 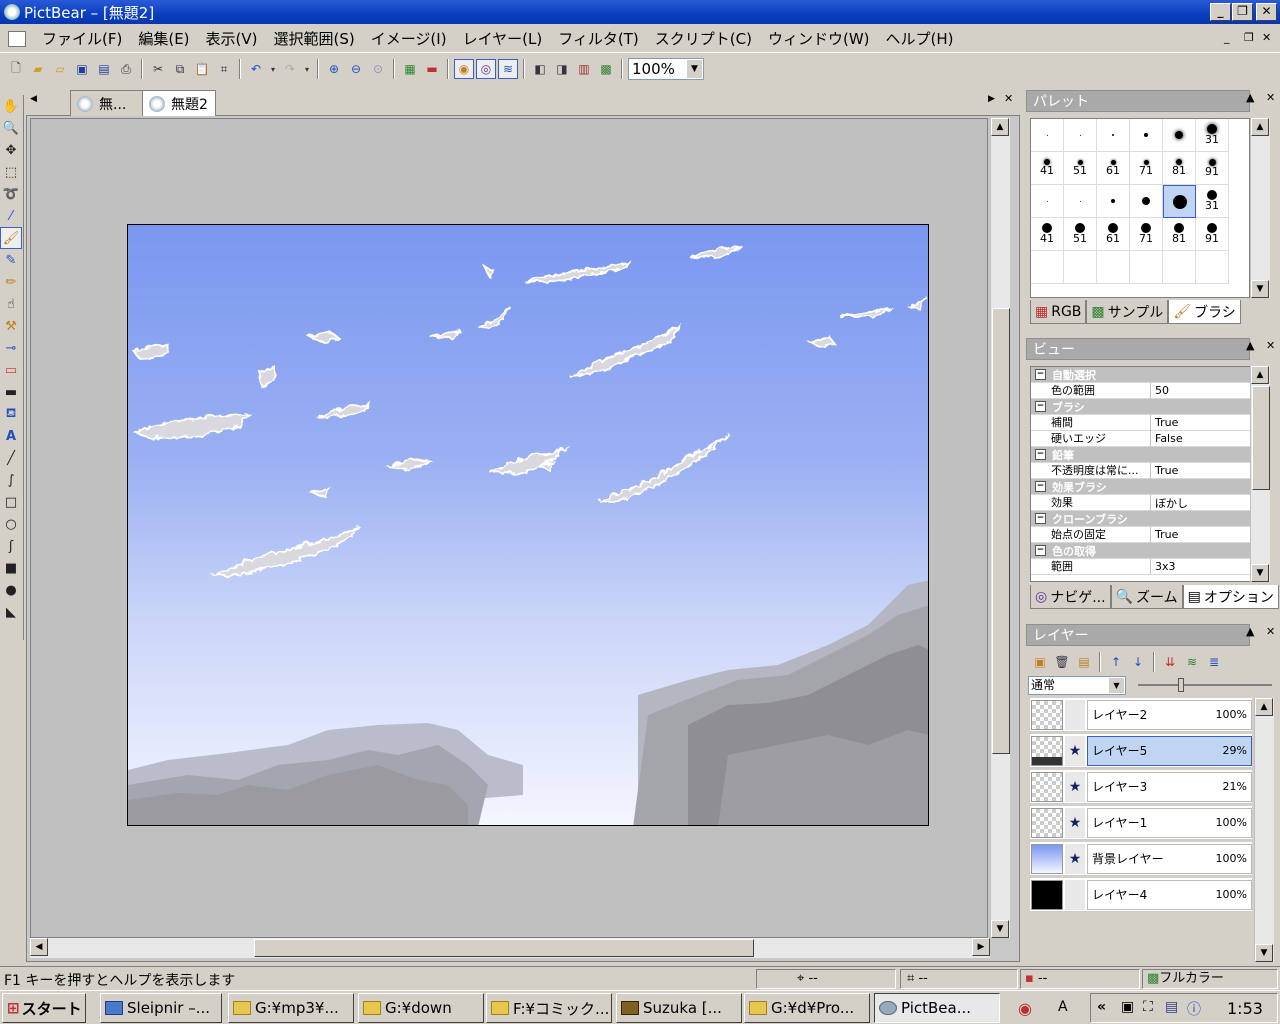 What do you see at coordinates (1141, 375) in the screenshot?
I see `property-category: − 自動選択` at bounding box center [1141, 375].